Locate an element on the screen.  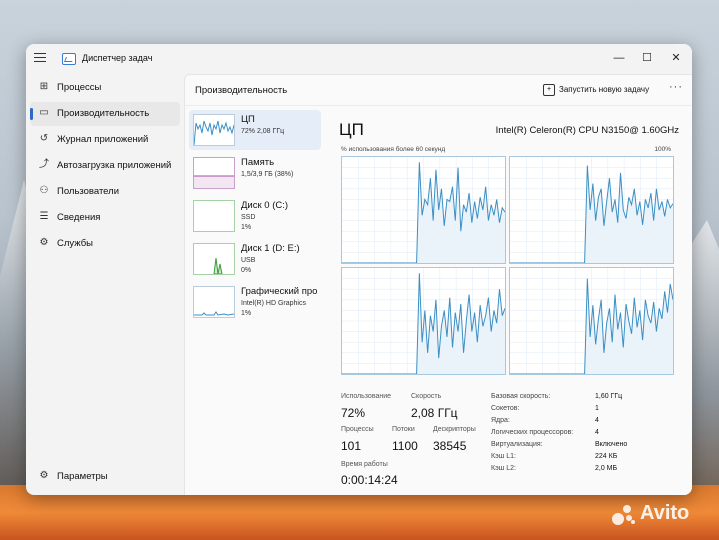
hamburger-menu-icon is located at coordinates (40, 58).